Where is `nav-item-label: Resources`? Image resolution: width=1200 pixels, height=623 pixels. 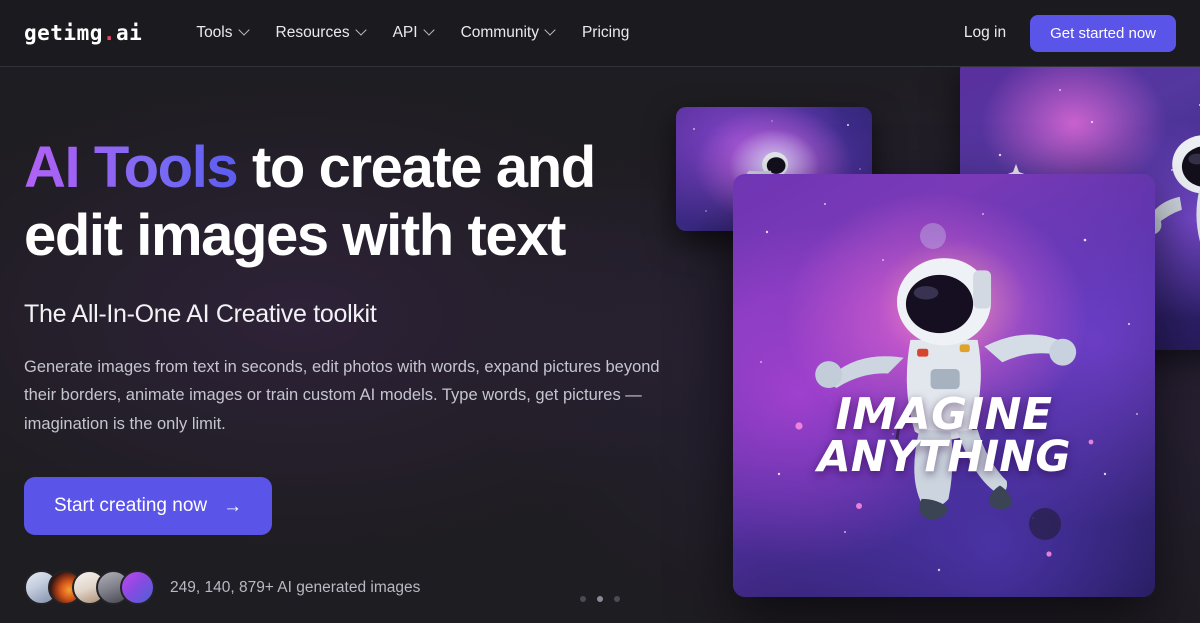
nav-item-label: Resources is located at coordinates (312, 32).